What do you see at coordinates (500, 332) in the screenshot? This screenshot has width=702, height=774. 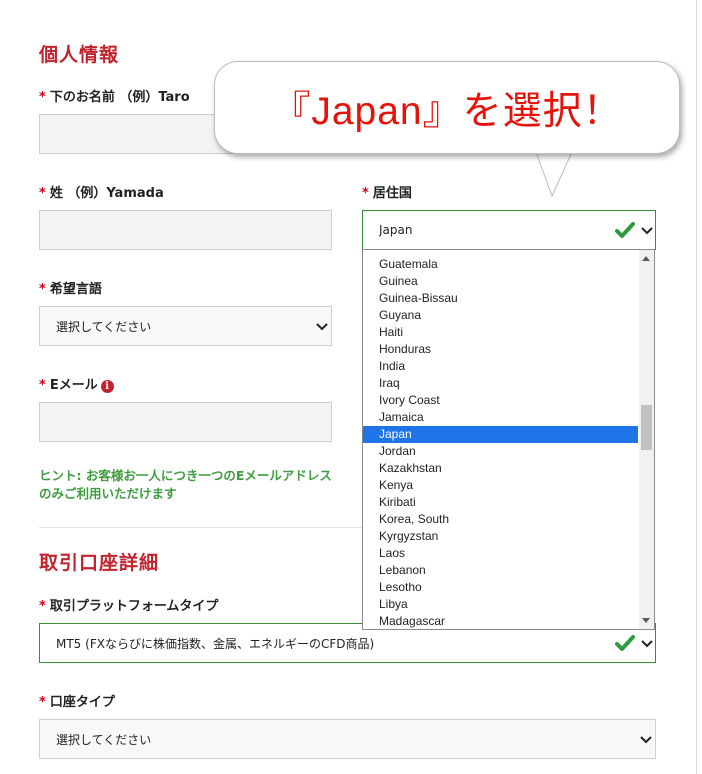 I see `country-option: Haiti` at bounding box center [500, 332].